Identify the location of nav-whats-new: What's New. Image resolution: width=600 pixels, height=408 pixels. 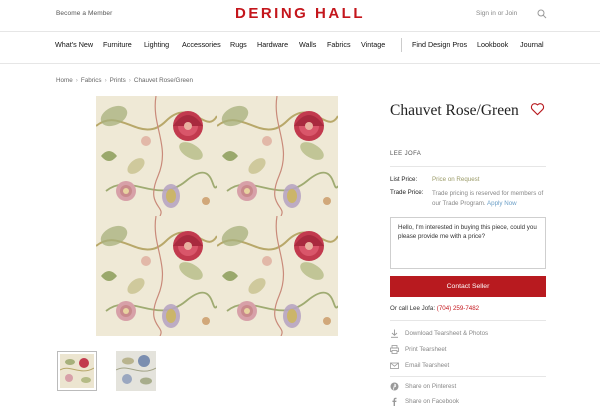
(74, 44).